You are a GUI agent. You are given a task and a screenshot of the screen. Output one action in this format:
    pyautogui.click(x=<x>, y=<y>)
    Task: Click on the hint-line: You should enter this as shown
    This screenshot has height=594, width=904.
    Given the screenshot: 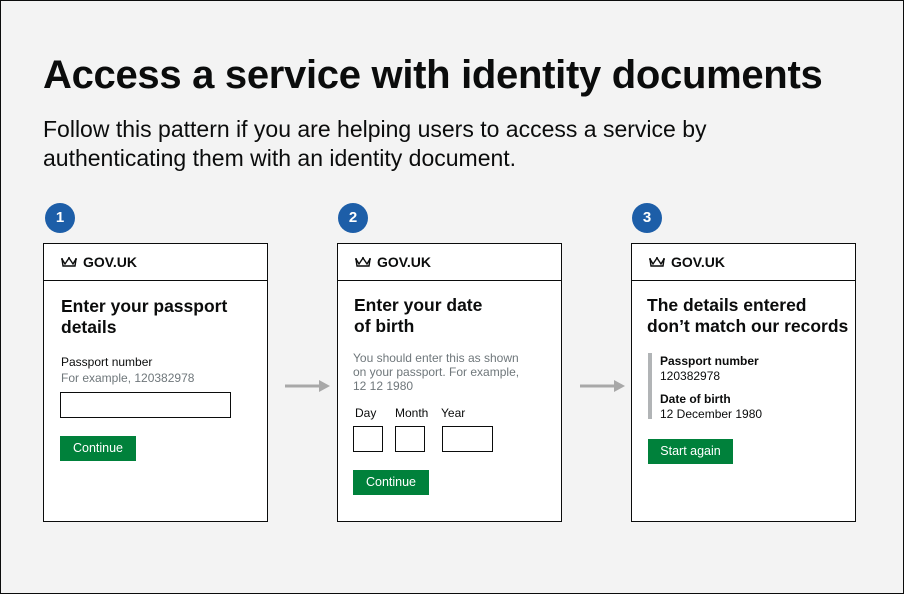 What is the action you would take?
    pyautogui.click(x=436, y=358)
    